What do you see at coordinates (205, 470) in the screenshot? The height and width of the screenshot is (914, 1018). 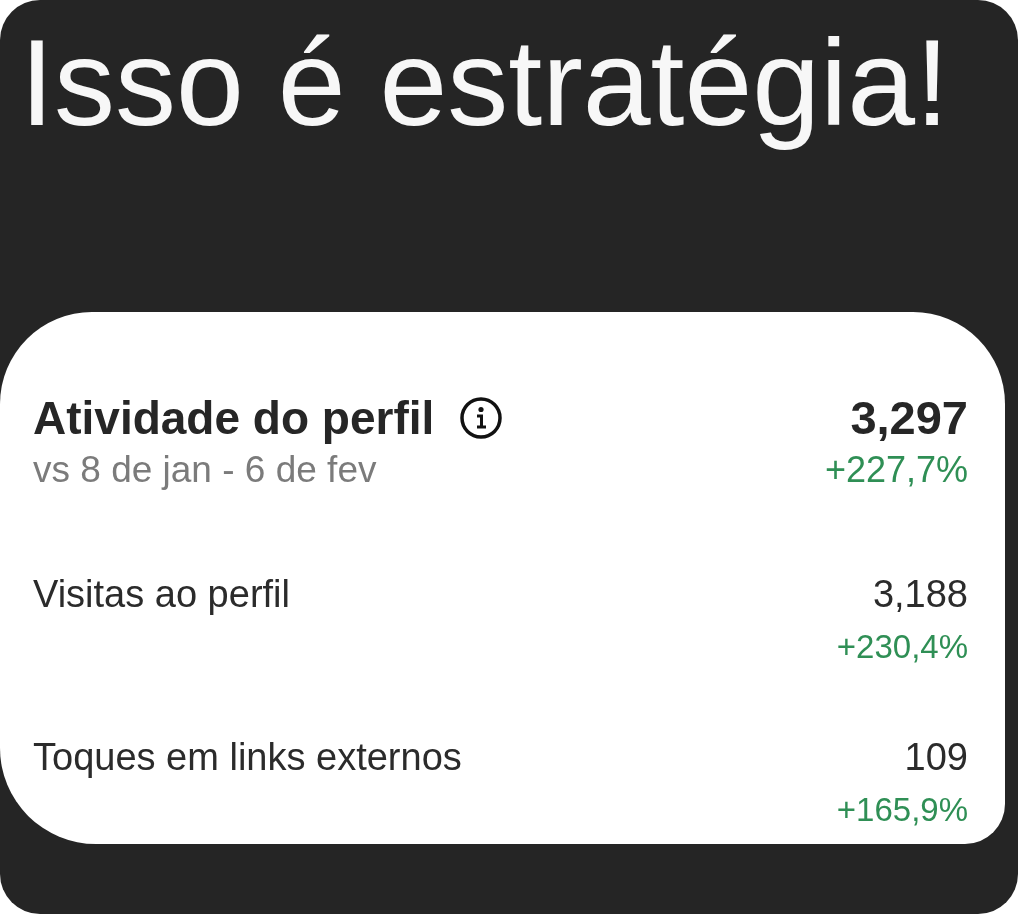 I see `period-text: vs 8 de jan - 6 de fev` at bounding box center [205, 470].